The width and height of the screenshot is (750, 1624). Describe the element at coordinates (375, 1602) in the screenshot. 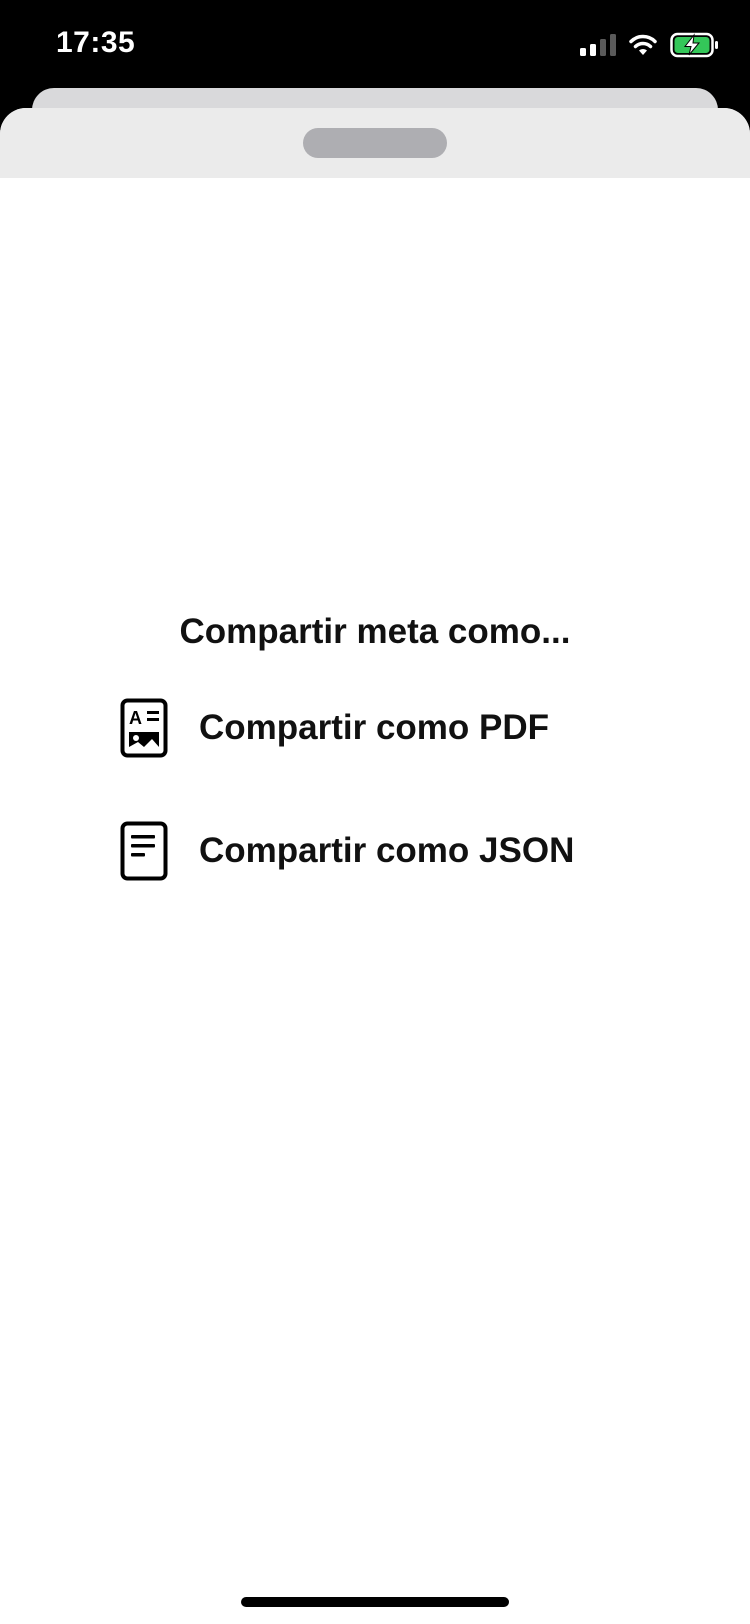

I see `home-indicator` at that location.